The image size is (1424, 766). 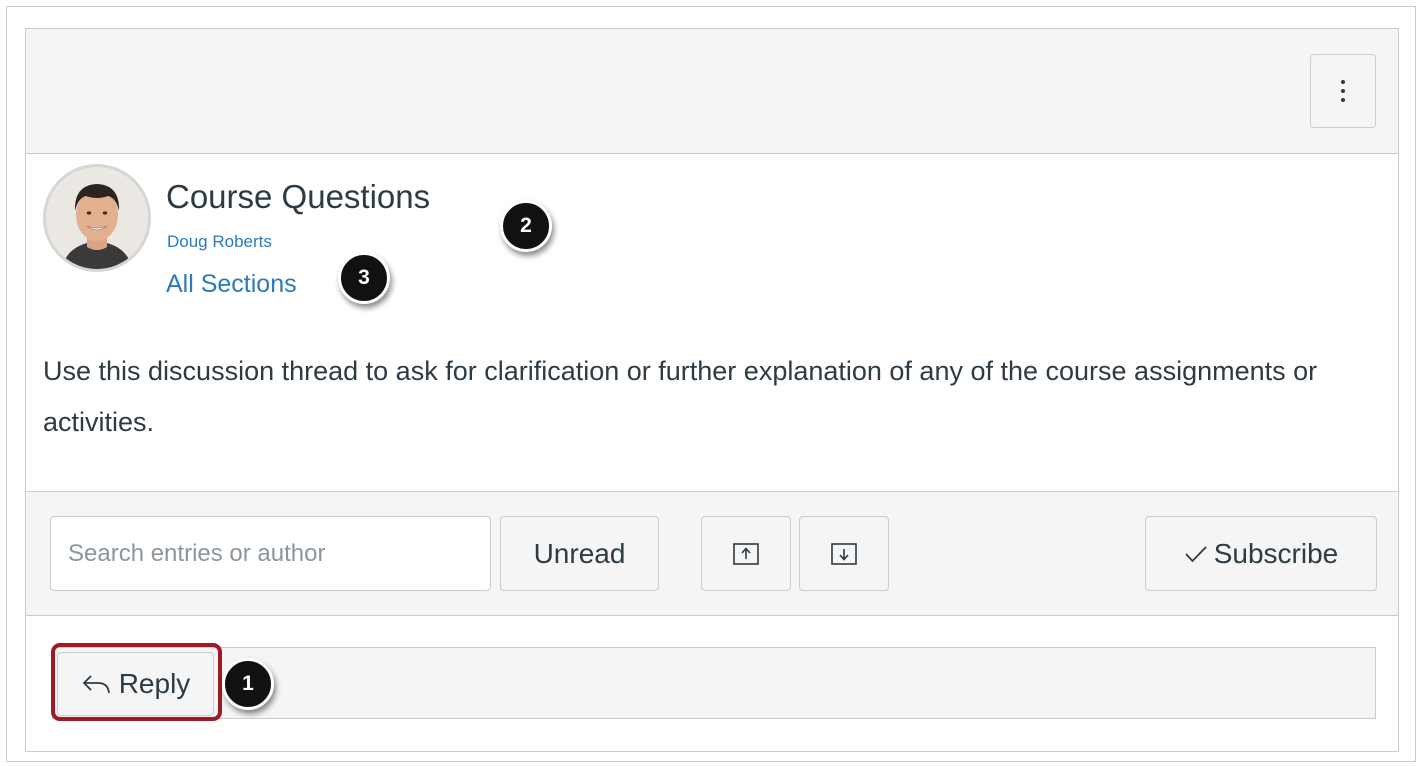 I want to click on reply-label: Reply, so click(x=154, y=683).